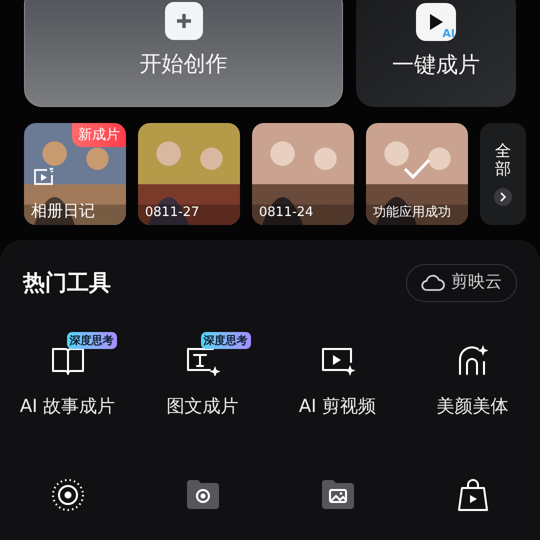 The height and width of the screenshot is (540, 540). I want to click on cloud-icon, so click(433, 283).